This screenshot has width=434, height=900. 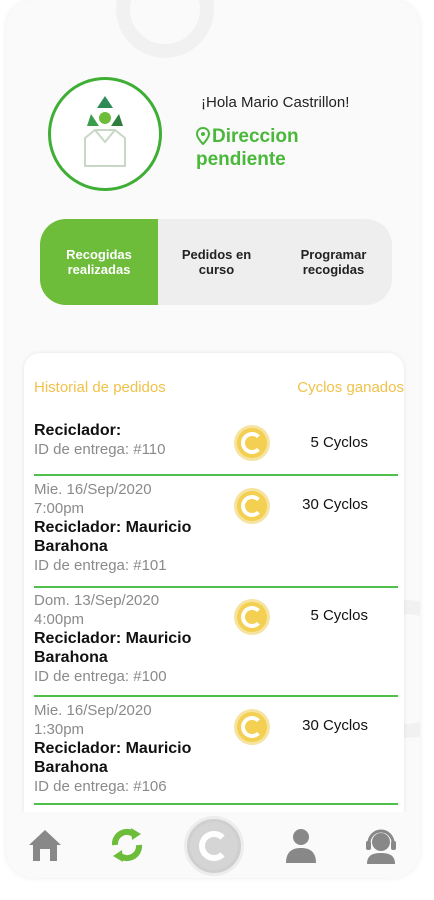 I want to click on bottom-nav, so click(x=213, y=845).